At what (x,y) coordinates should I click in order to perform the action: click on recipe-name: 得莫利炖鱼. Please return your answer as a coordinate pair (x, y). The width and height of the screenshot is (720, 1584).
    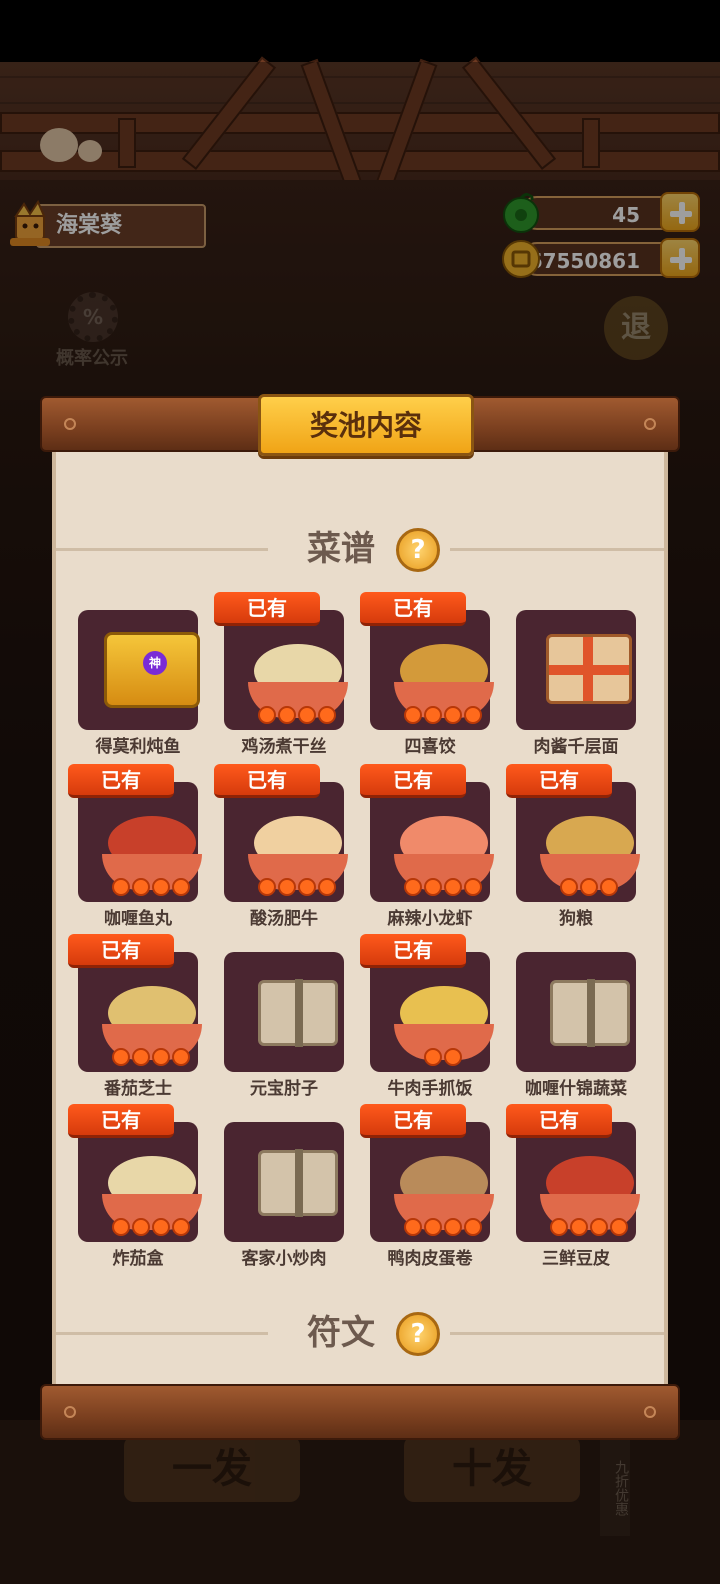
    Looking at the image, I should click on (138, 747).